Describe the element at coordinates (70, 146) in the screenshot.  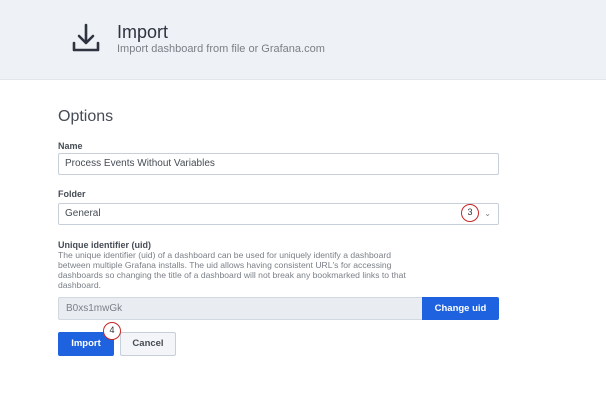
I see `name-label: Name` at that location.